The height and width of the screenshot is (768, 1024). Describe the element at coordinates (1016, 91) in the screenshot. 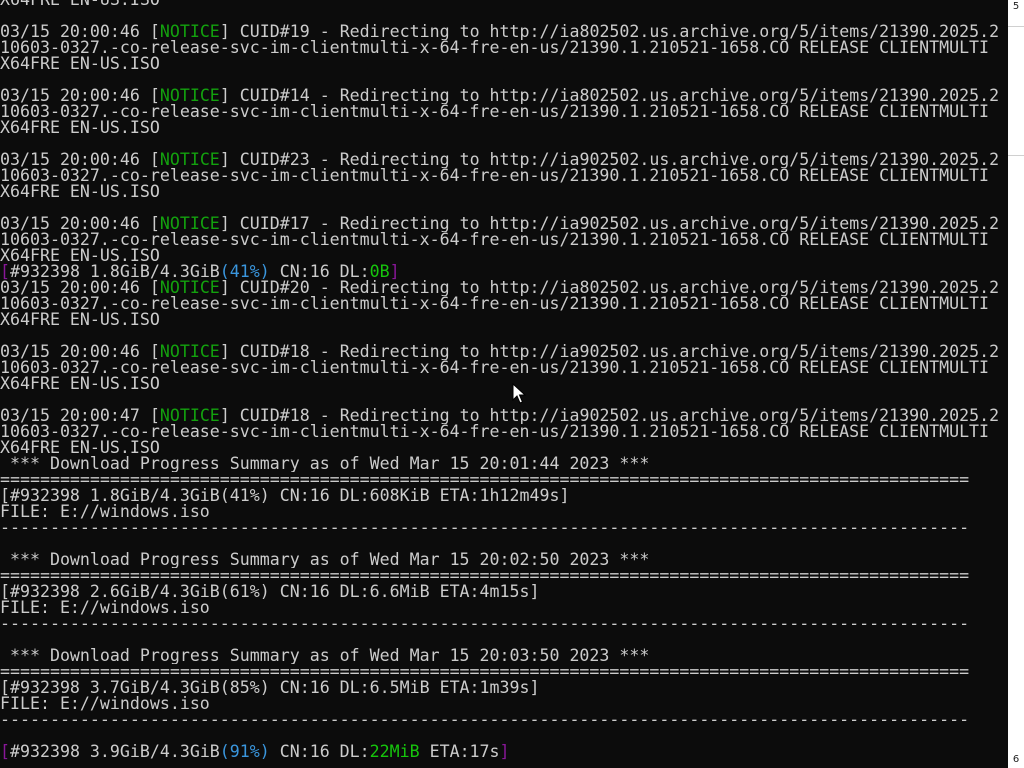

I see `scrollbar-thumb` at that location.